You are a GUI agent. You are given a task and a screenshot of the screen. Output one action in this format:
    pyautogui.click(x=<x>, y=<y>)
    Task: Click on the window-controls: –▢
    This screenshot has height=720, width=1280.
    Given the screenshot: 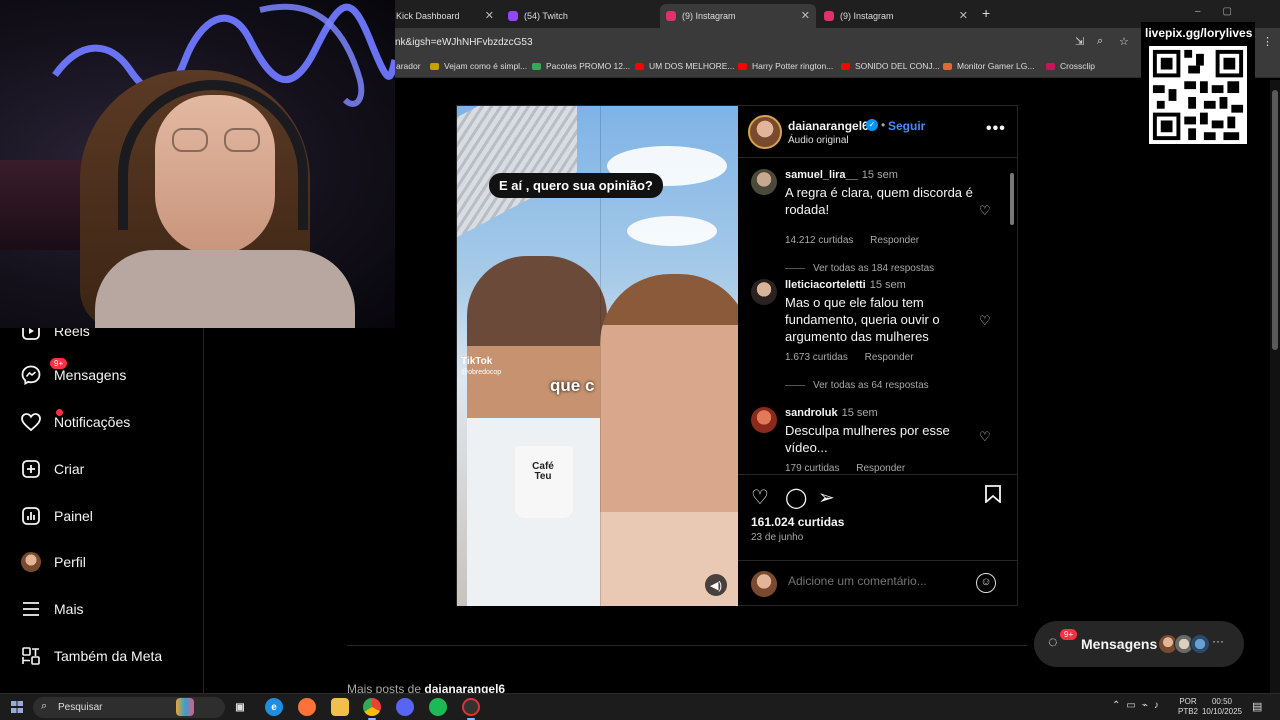 What is the action you would take?
    pyautogui.click(x=1224, y=11)
    